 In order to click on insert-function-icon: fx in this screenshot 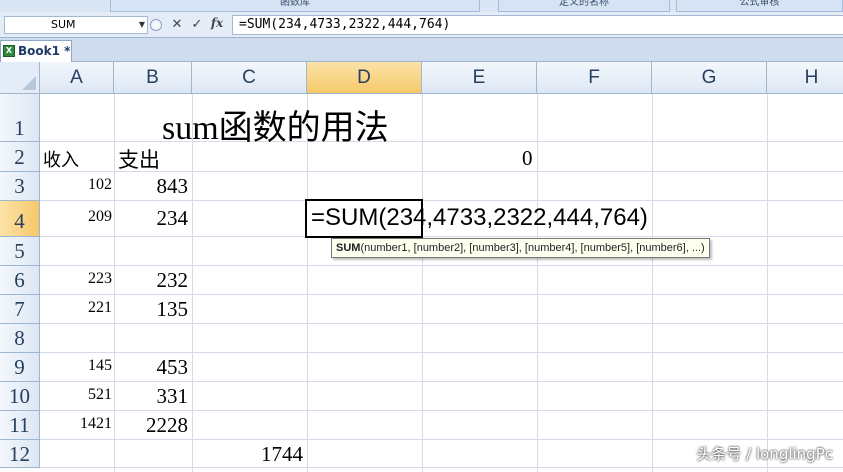, I will do `click(217, 25)`.